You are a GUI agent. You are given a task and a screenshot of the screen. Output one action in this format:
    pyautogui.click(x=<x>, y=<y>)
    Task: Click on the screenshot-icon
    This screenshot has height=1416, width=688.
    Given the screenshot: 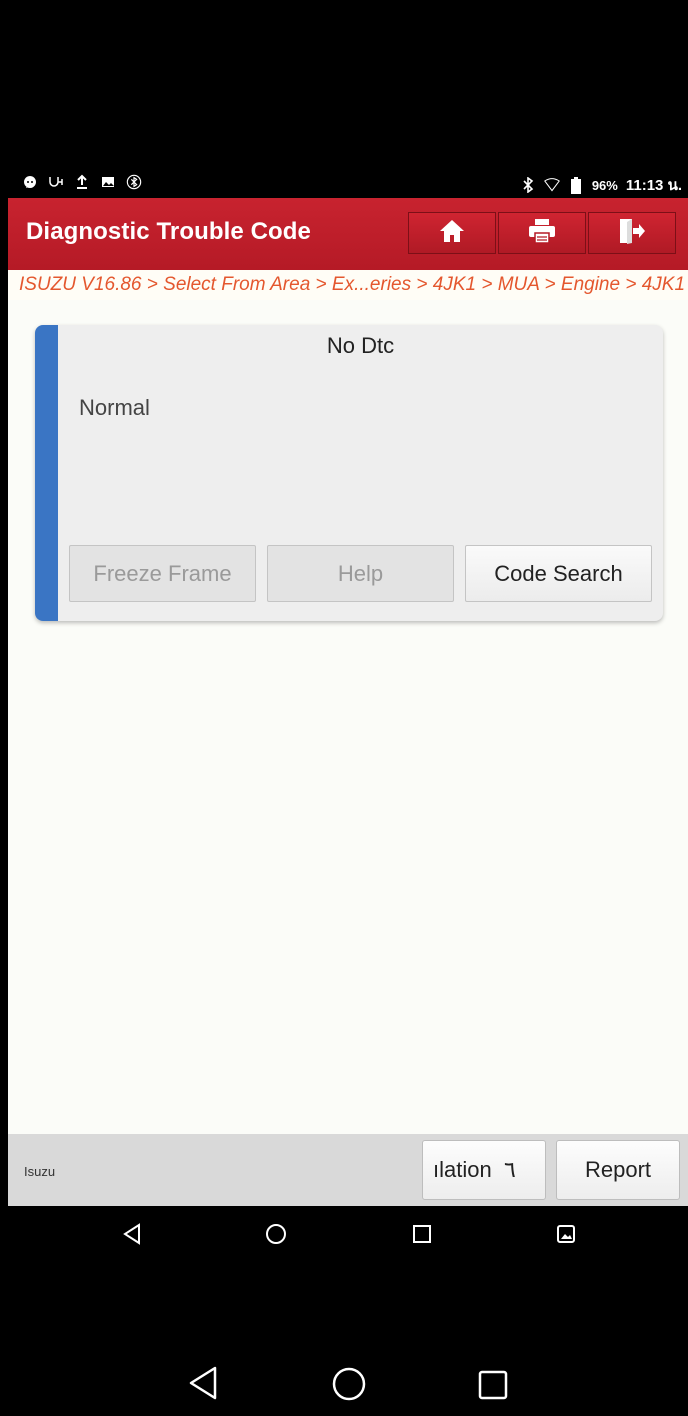 What is the action you would take?
    pyautogui.click(x=566, y=1234)
    